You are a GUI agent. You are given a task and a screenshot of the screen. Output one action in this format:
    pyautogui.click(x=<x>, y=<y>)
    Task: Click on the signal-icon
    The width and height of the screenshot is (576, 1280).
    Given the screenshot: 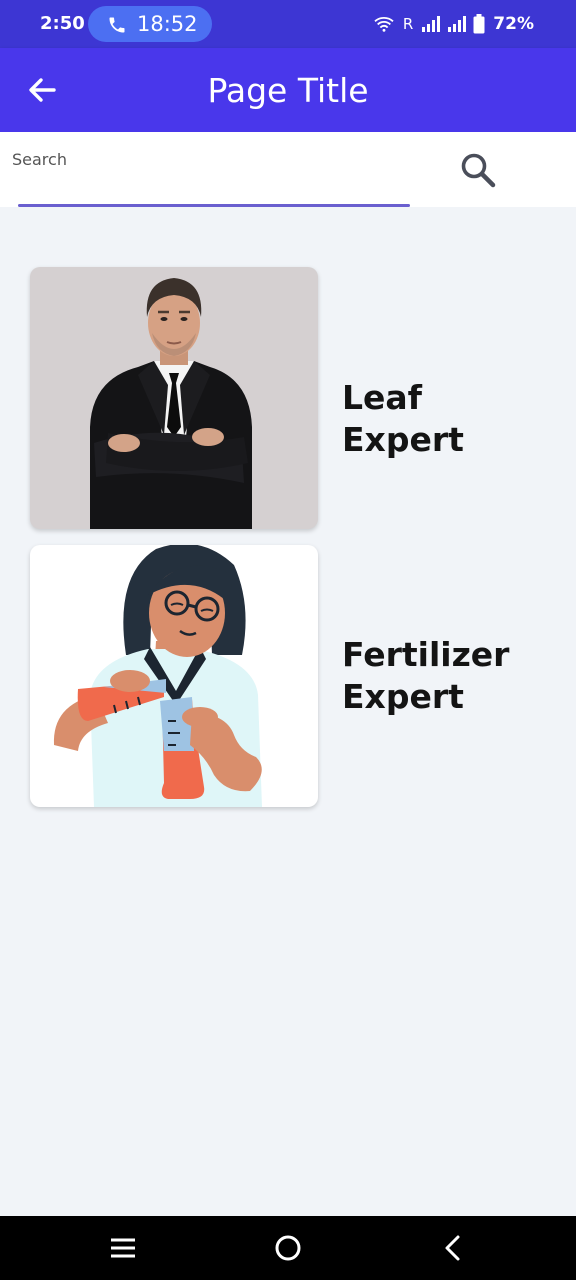 What is the action you would take?
    pyautogui.click(x=431, y=24)
    